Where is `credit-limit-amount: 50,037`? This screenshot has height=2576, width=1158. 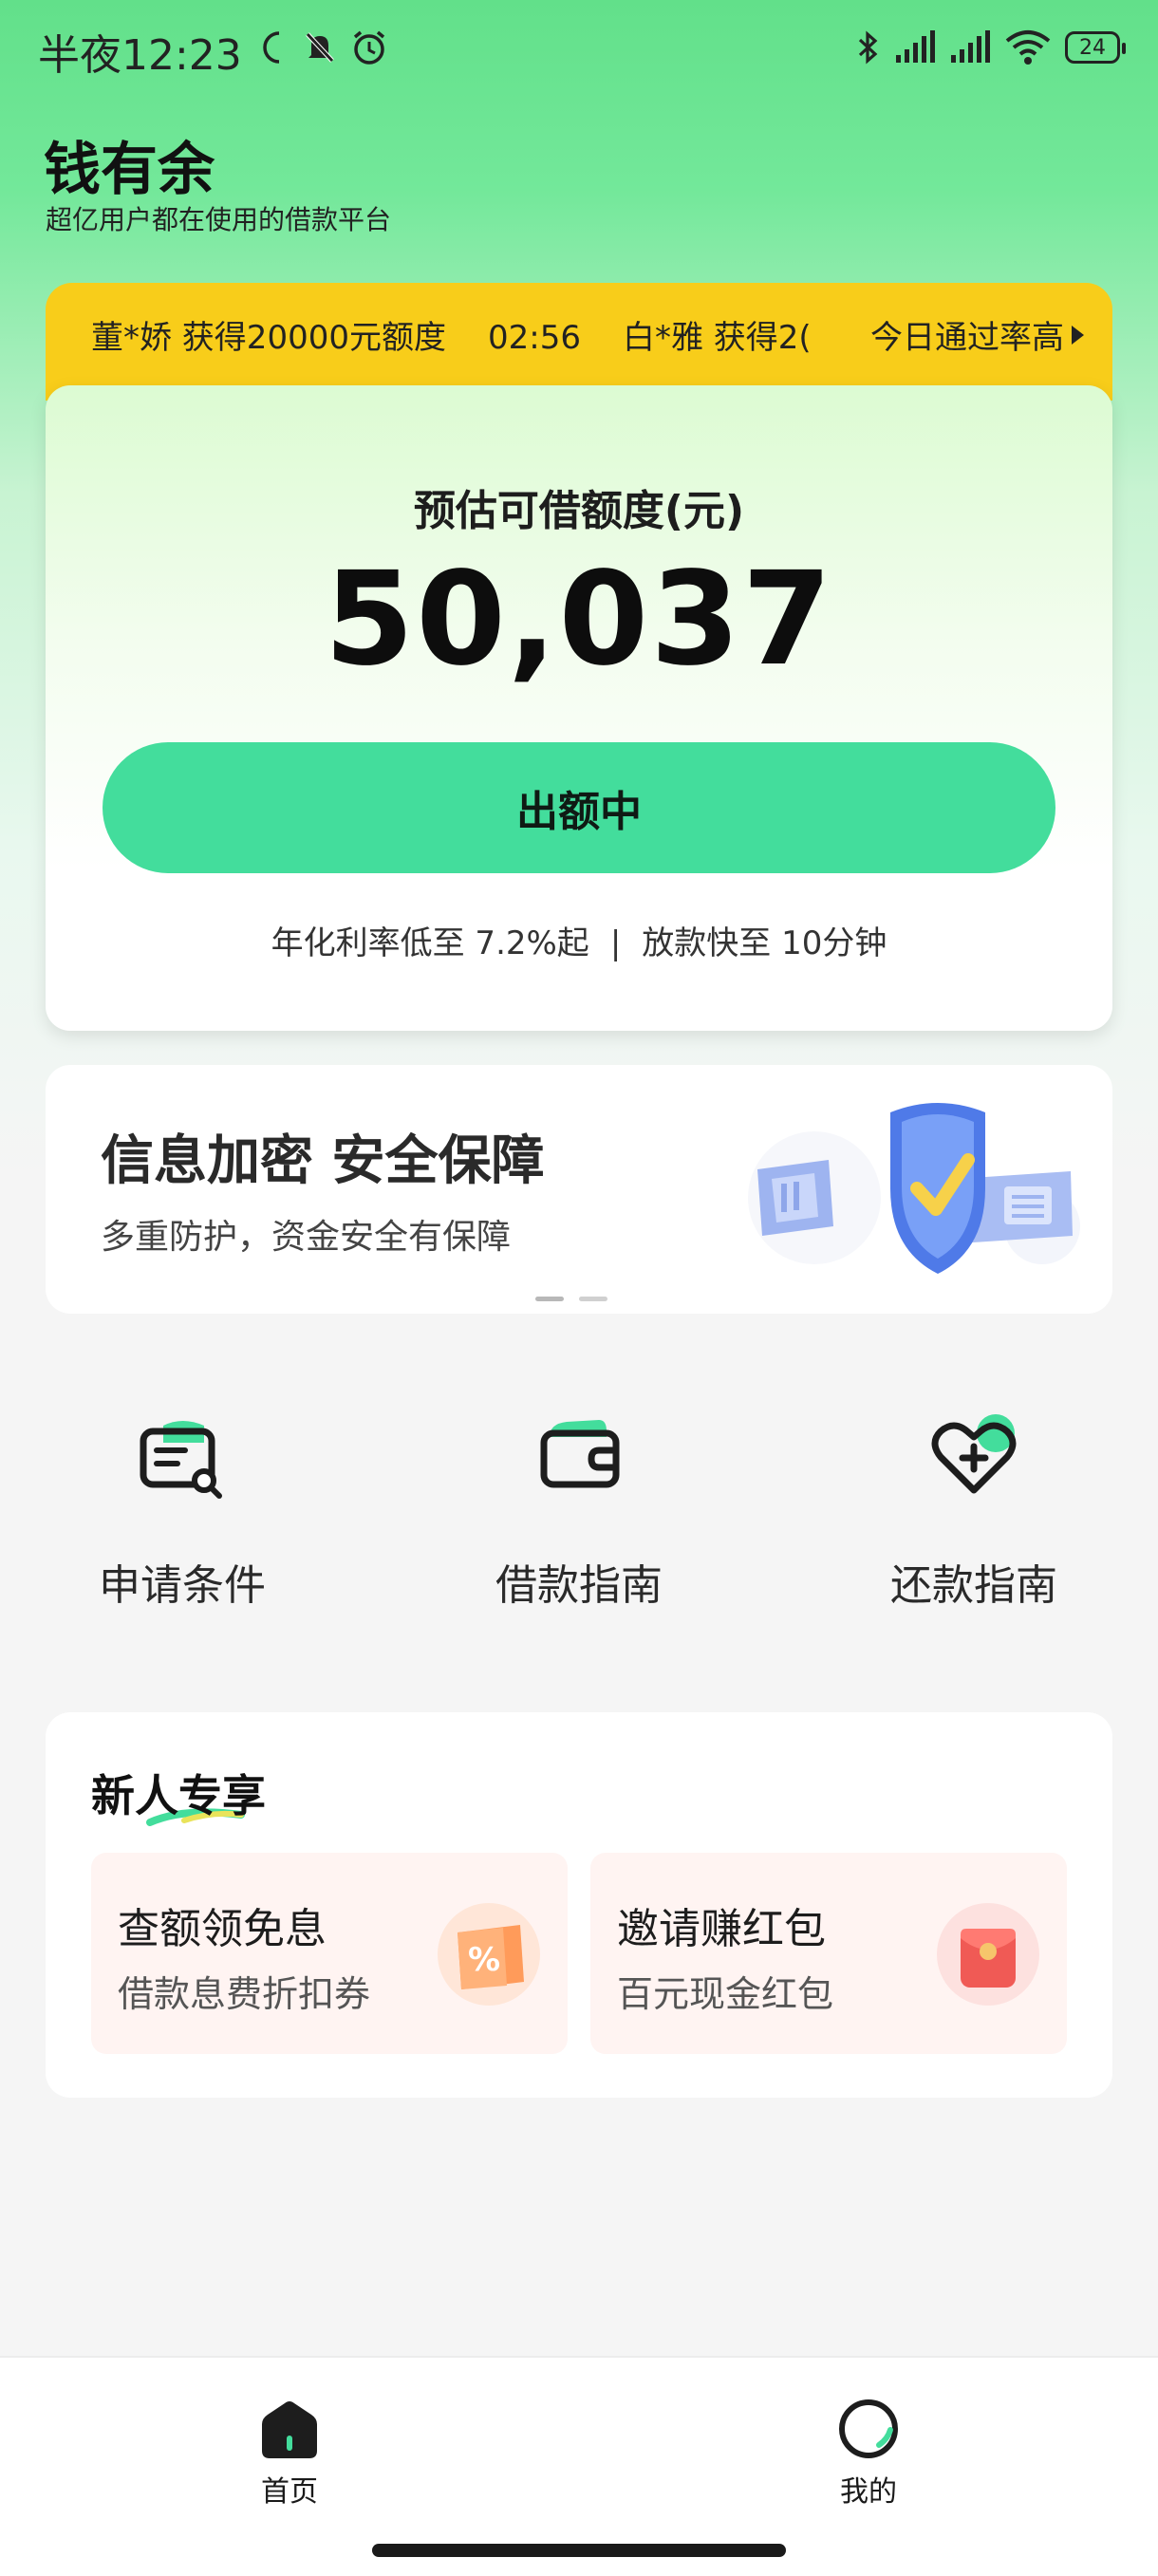 credit-limit-amount: 50,037 is located at coordinates (579, 620).